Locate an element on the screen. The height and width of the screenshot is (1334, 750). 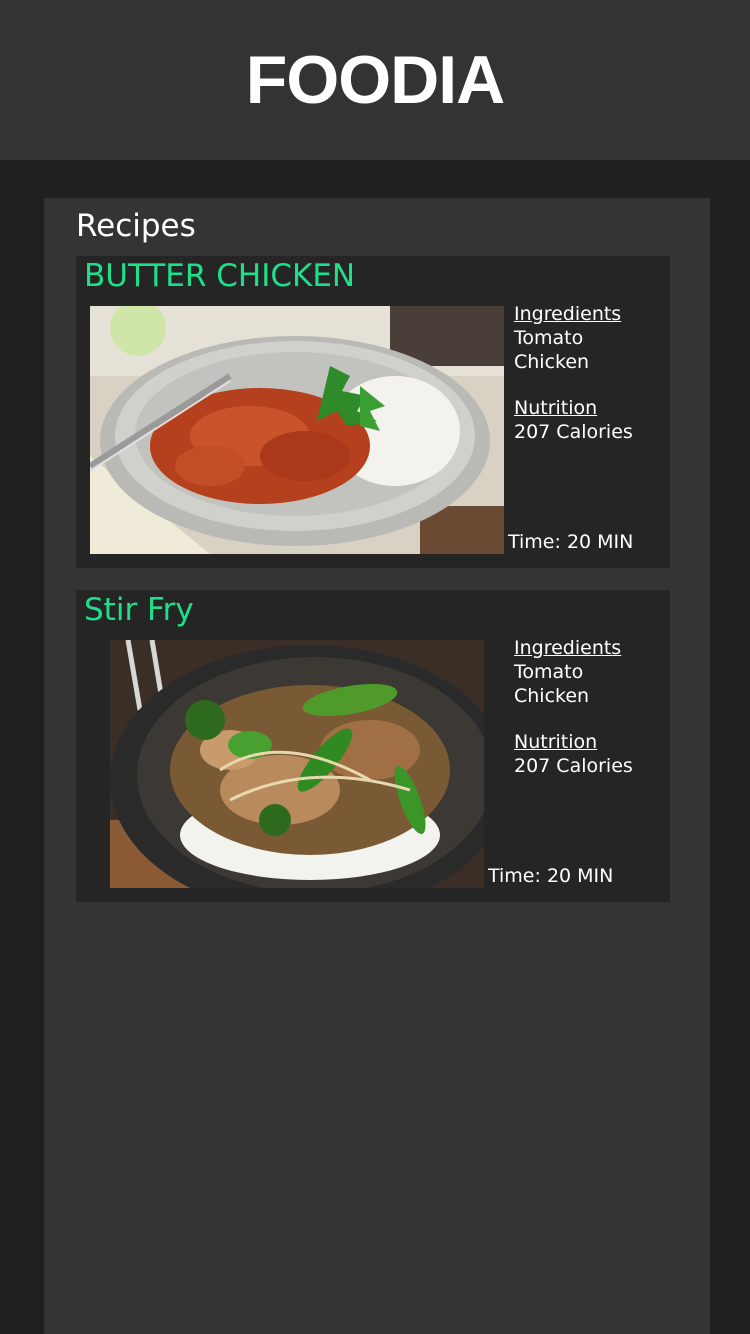
section-title: Recipes is located at coordinates (136, 226).